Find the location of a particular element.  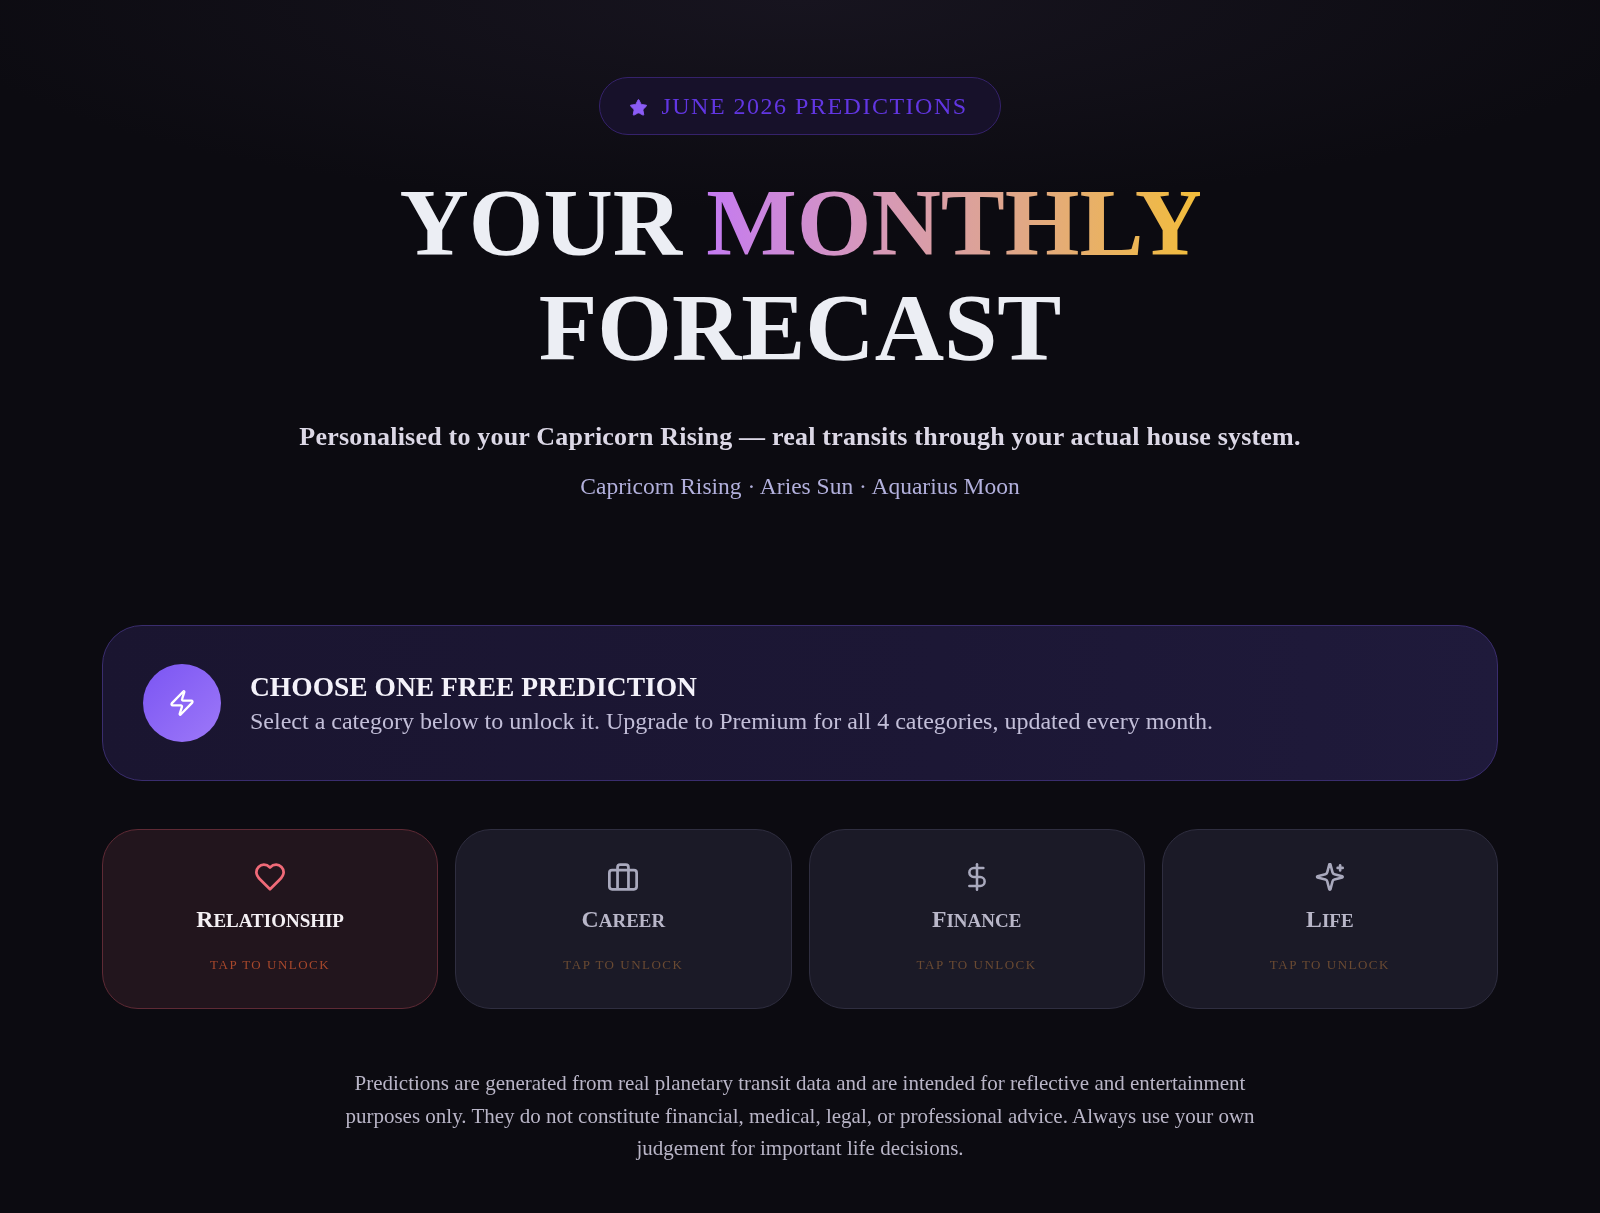

category-name: RELATIONSHIP is located at coordinates (270, 919).